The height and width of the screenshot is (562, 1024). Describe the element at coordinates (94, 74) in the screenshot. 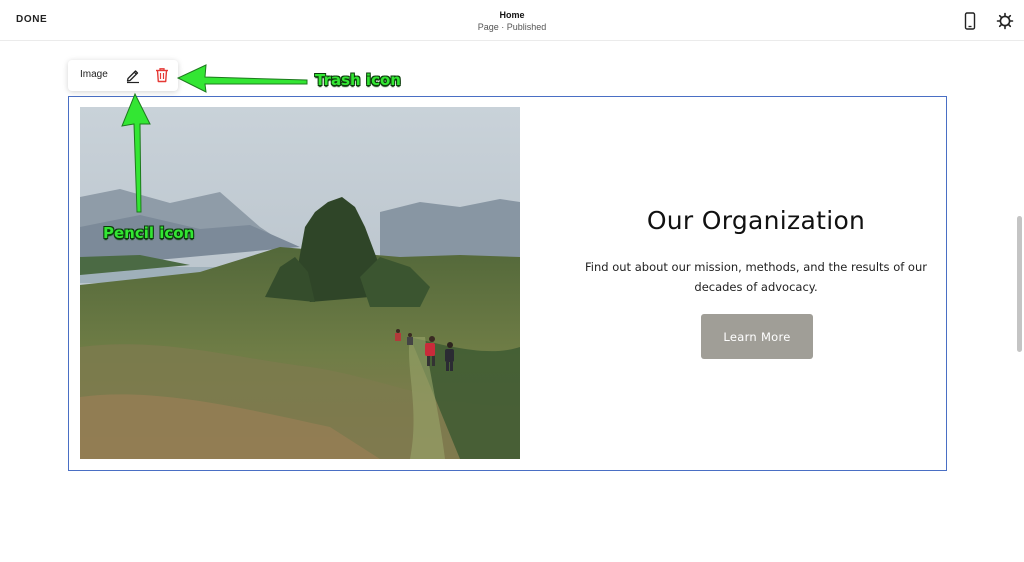

I see `block-type-label: Image` at that location.